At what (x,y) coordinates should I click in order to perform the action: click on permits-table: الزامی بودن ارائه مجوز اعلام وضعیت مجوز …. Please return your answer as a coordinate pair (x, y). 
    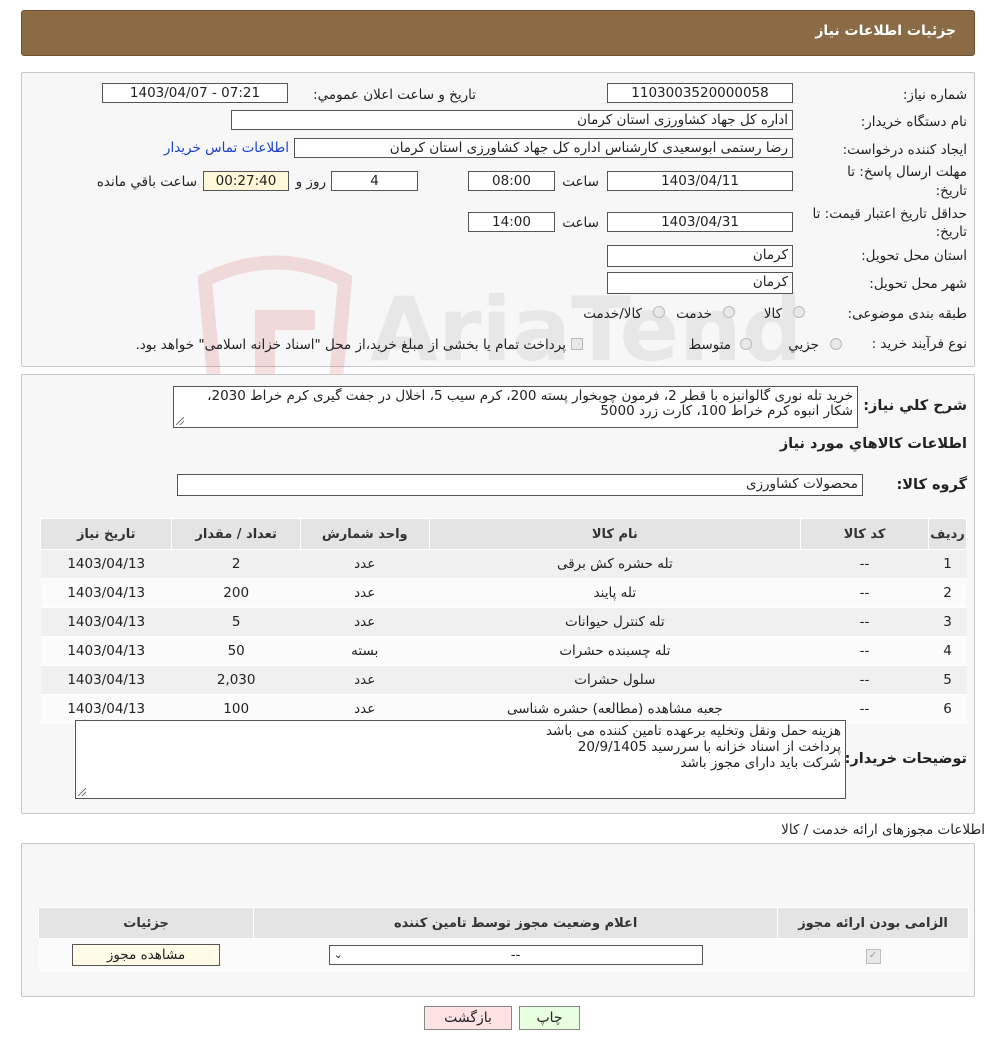
    Looking at the image, I should click on (503, 939).